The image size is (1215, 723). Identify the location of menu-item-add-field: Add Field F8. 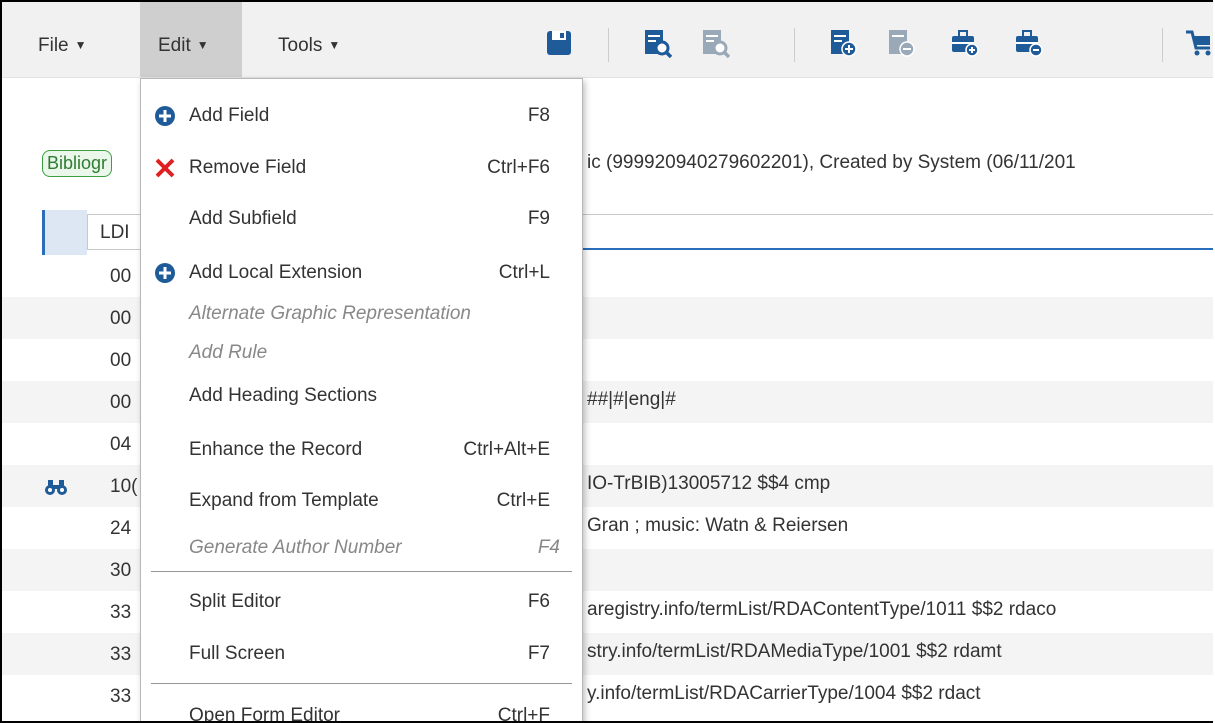
(361, 116).